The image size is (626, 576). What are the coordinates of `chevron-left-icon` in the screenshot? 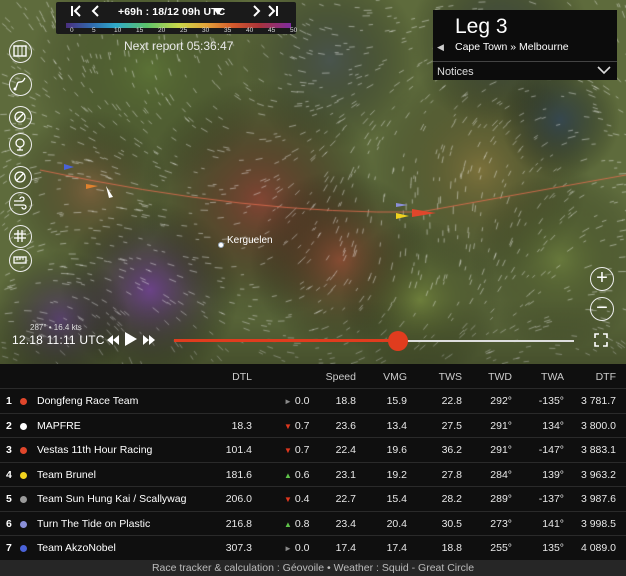 It's located at (96, 13).